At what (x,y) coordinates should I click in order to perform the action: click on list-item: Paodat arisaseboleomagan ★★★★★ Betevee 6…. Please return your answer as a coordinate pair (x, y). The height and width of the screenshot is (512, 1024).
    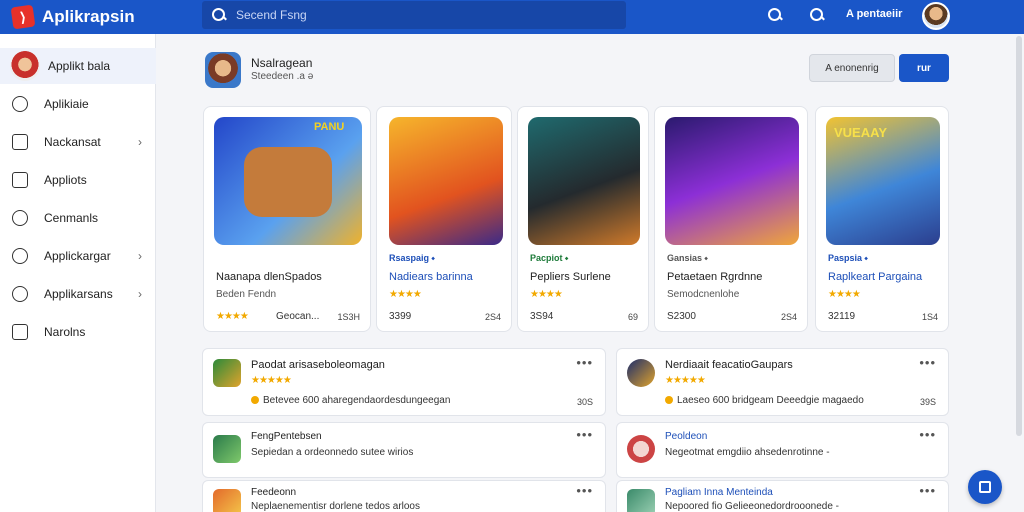
    Looking at the image, I should click on (404, 382).